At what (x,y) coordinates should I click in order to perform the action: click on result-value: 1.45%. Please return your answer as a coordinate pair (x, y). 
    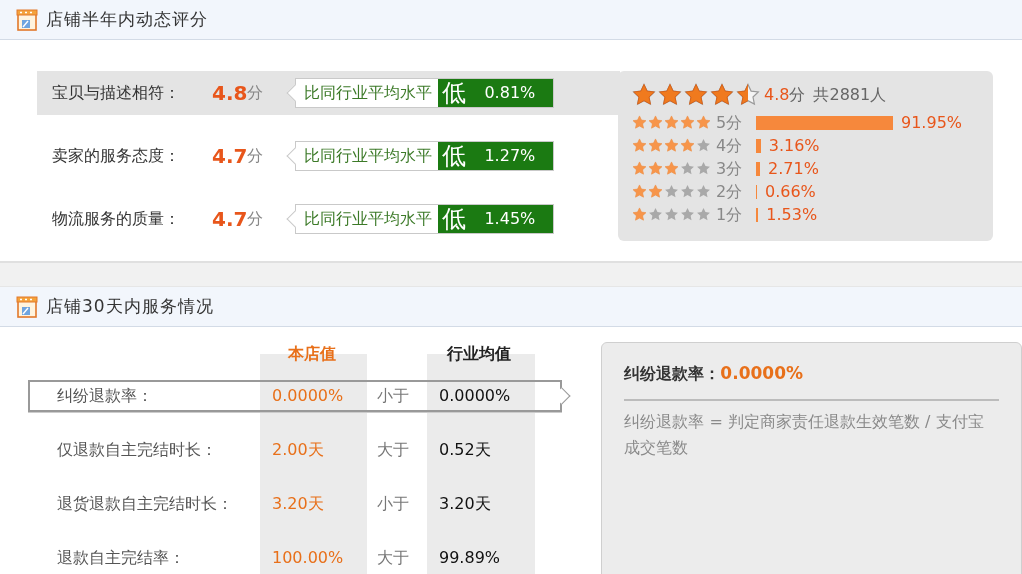
    Looking at the image, I should click on (510, 219).